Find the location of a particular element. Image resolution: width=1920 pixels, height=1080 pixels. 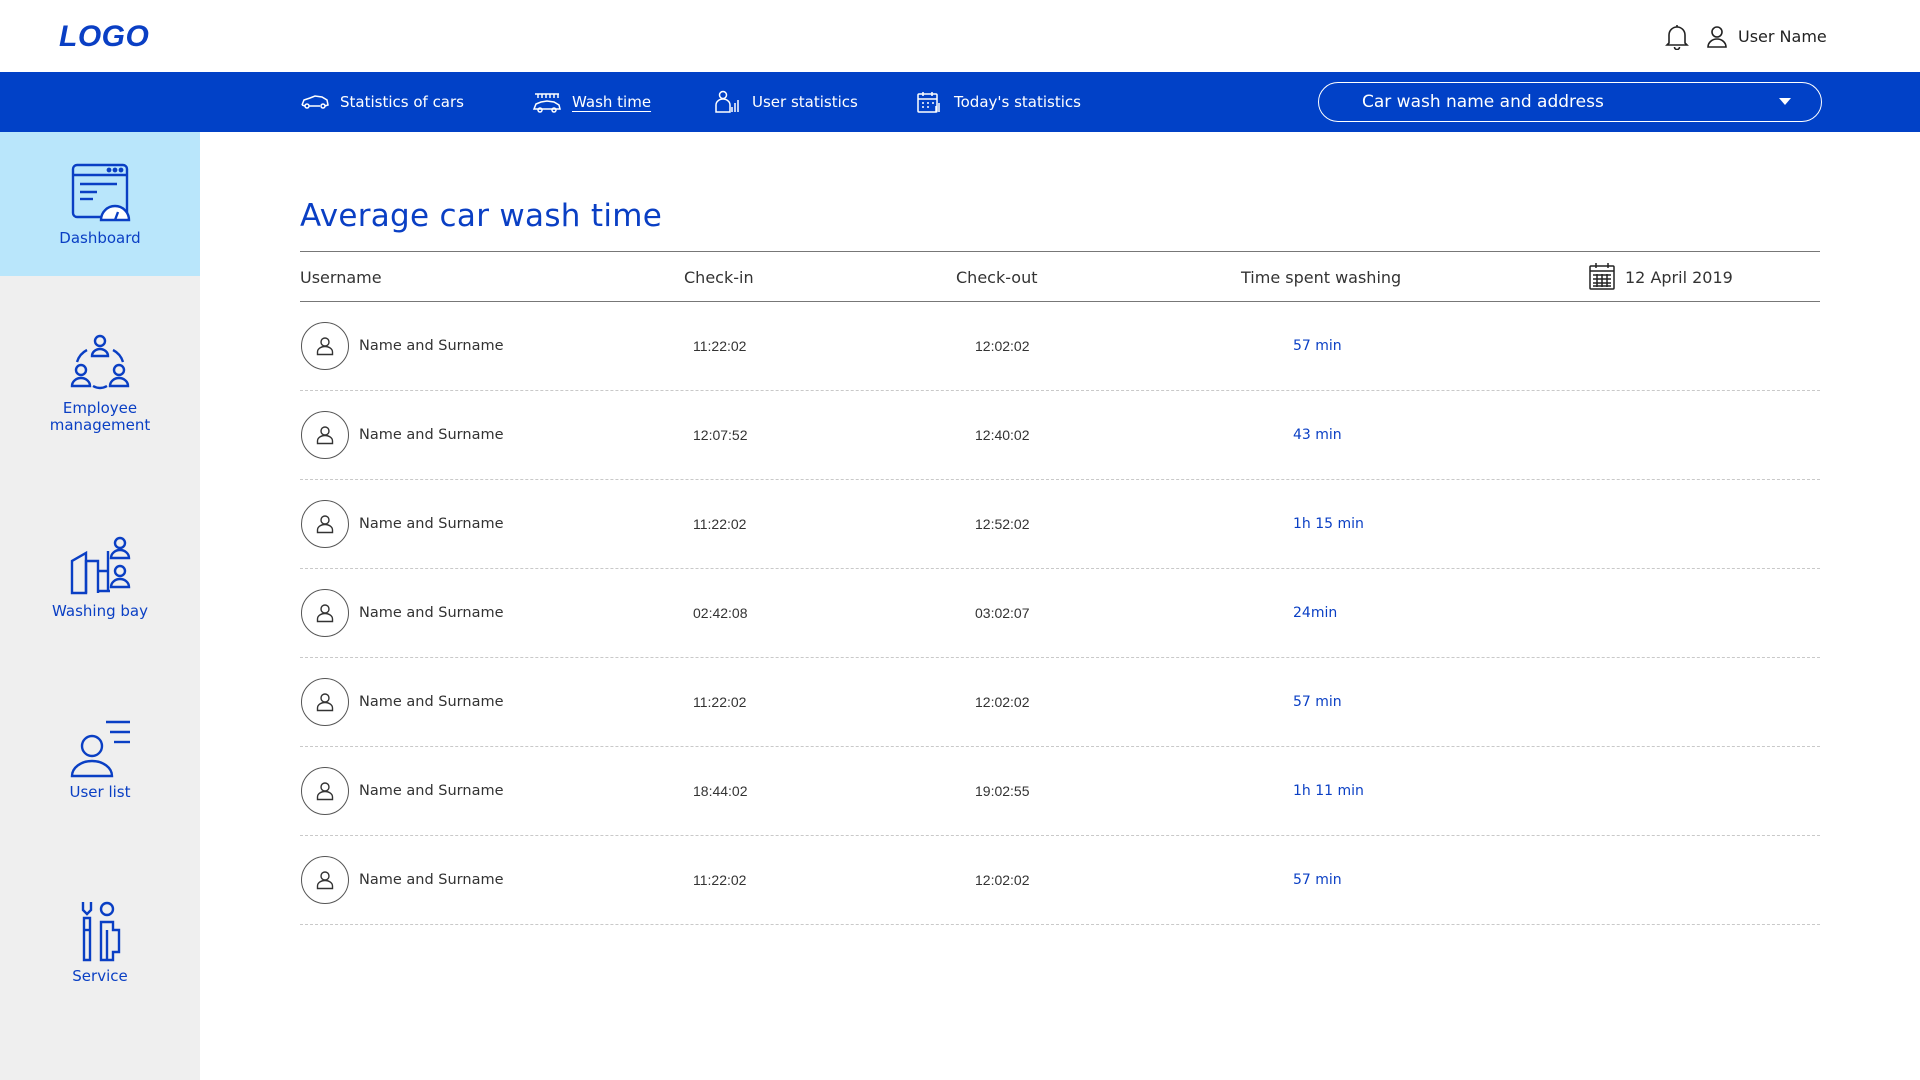

nav-statistics-of-cars: Statistics of cars is located at coordinates (382, 102).